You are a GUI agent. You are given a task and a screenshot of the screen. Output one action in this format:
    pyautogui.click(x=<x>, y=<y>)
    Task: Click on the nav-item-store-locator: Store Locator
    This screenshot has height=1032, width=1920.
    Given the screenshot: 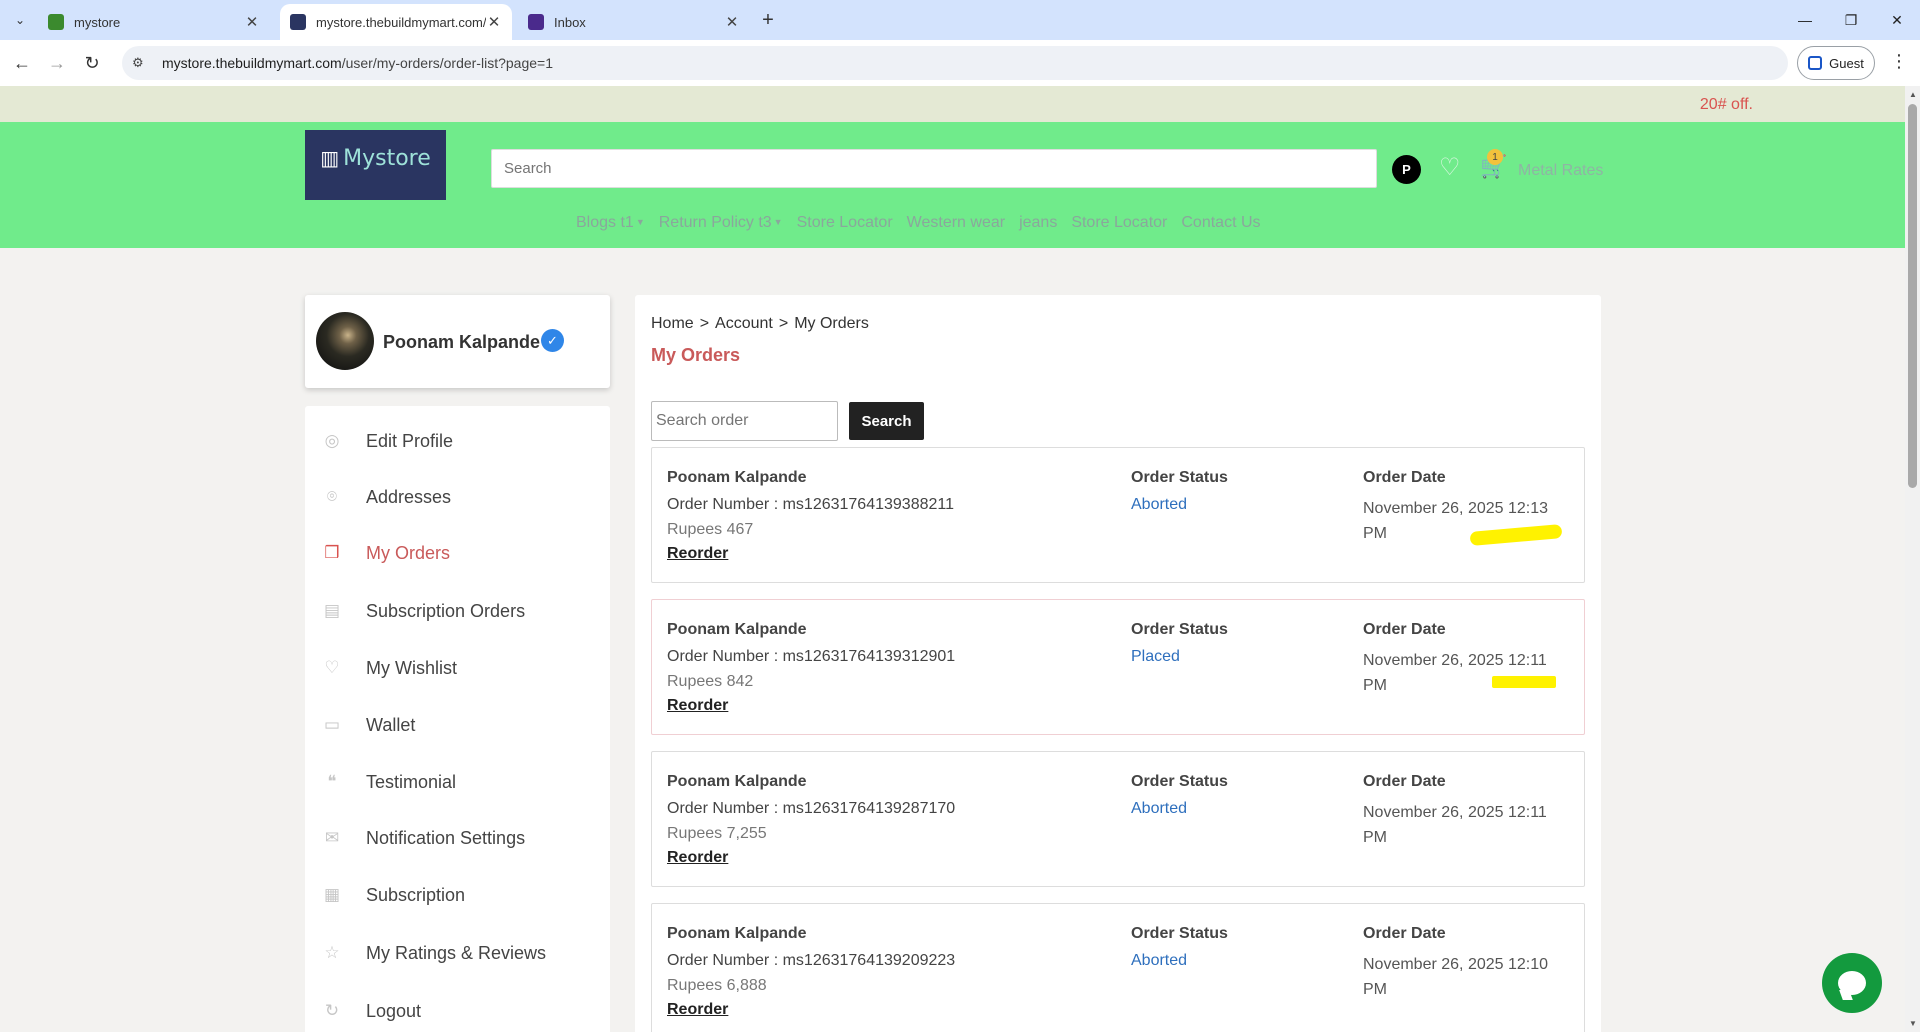 What is the action you would take?
    pyautogui.click(x=845, y=223)
    